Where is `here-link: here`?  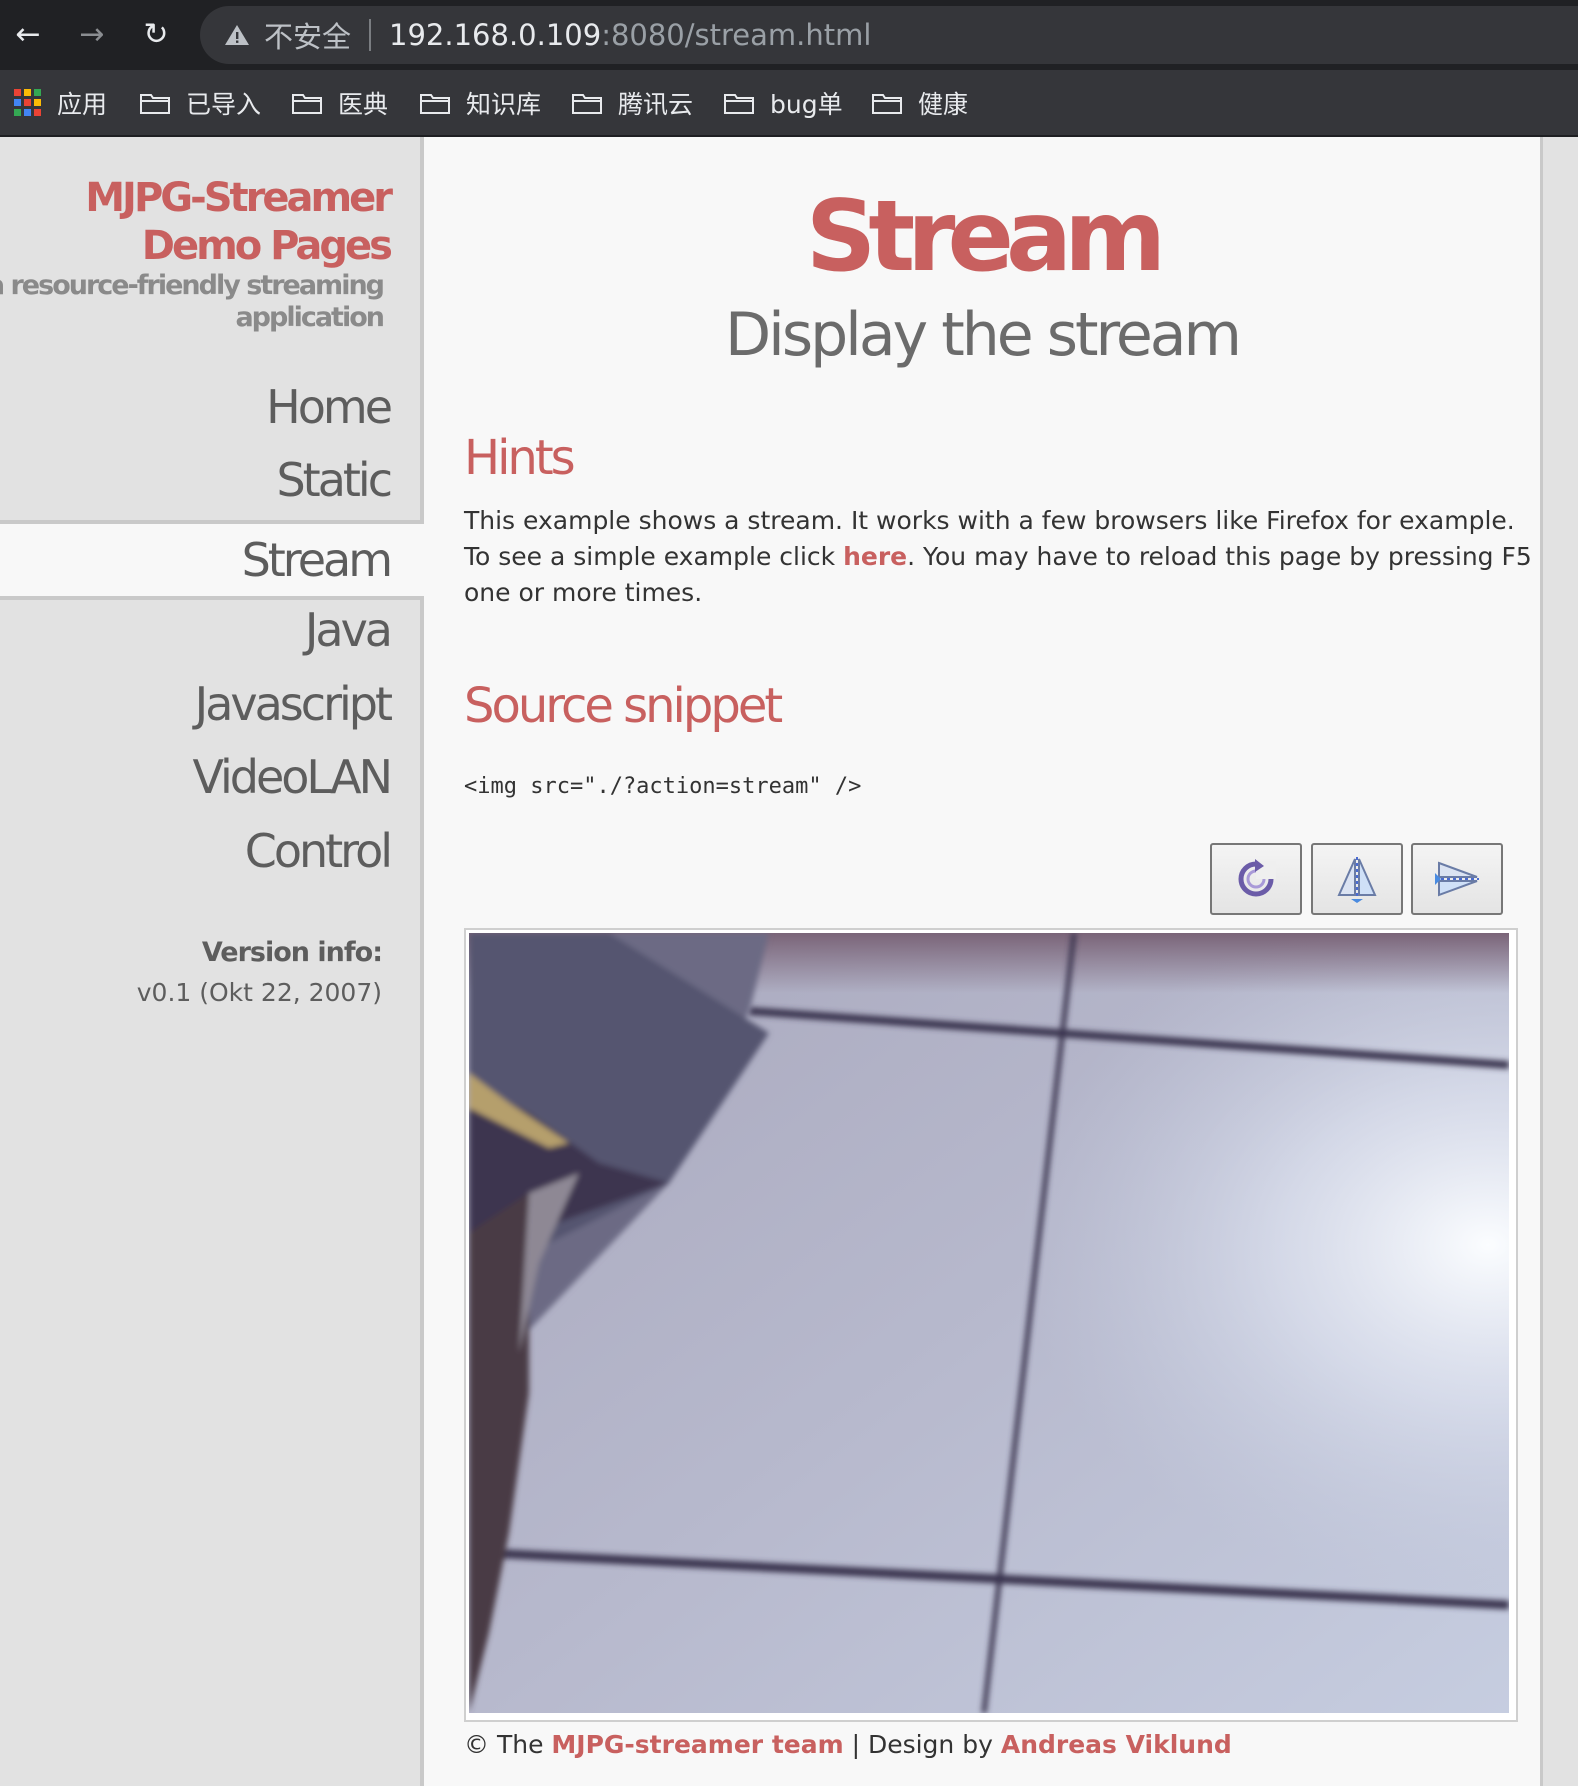
here-link: here is located at coordinates (875, 556).